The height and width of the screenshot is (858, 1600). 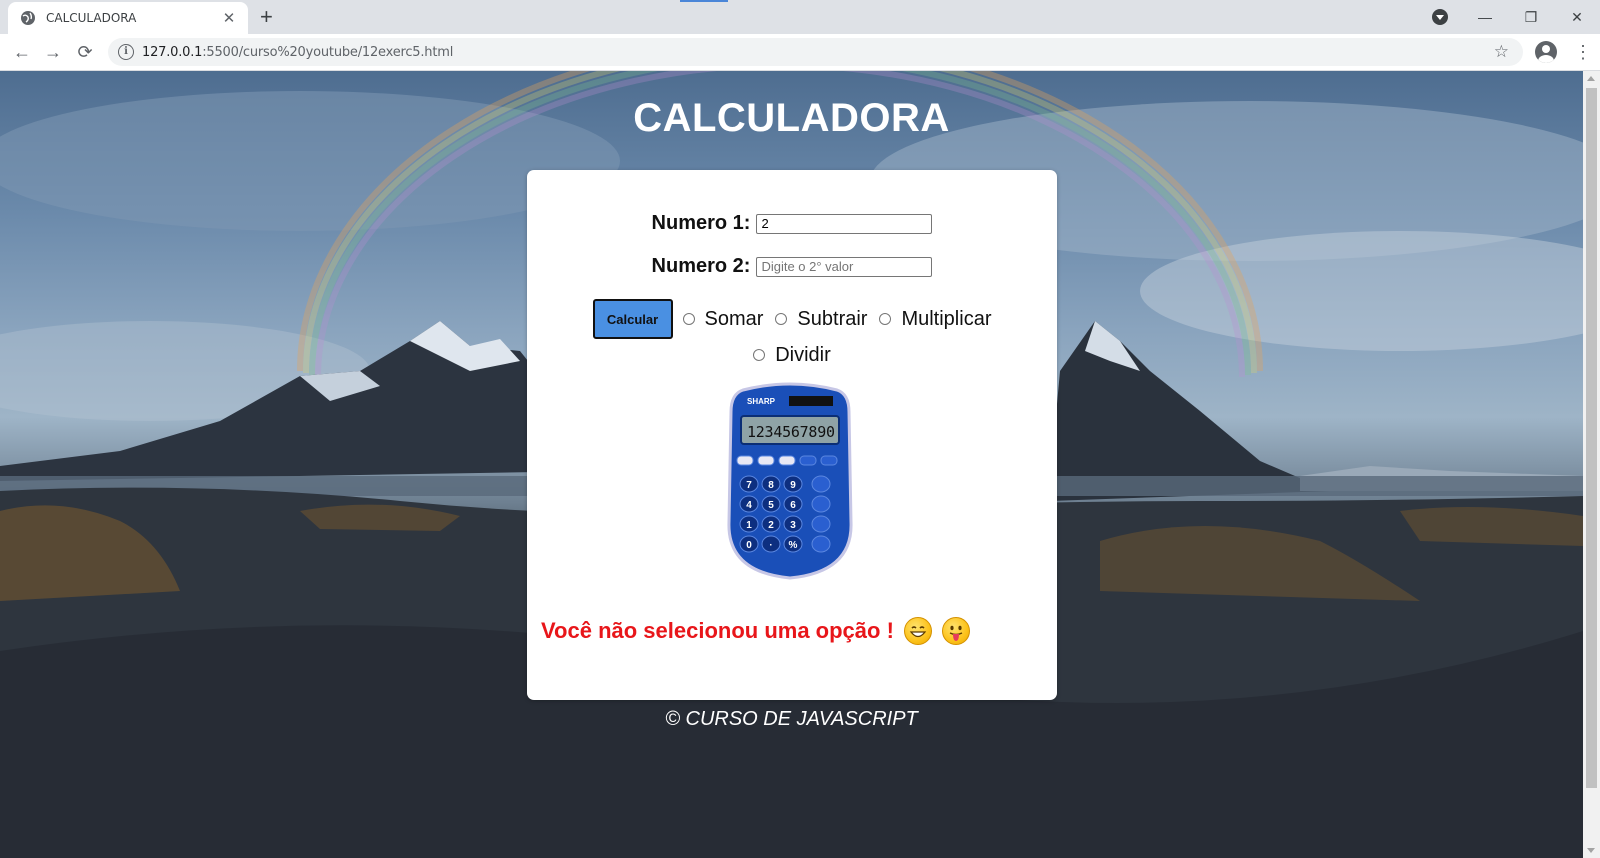 I want to click on scrollbar-thumb, so click(x=1591, y=438).